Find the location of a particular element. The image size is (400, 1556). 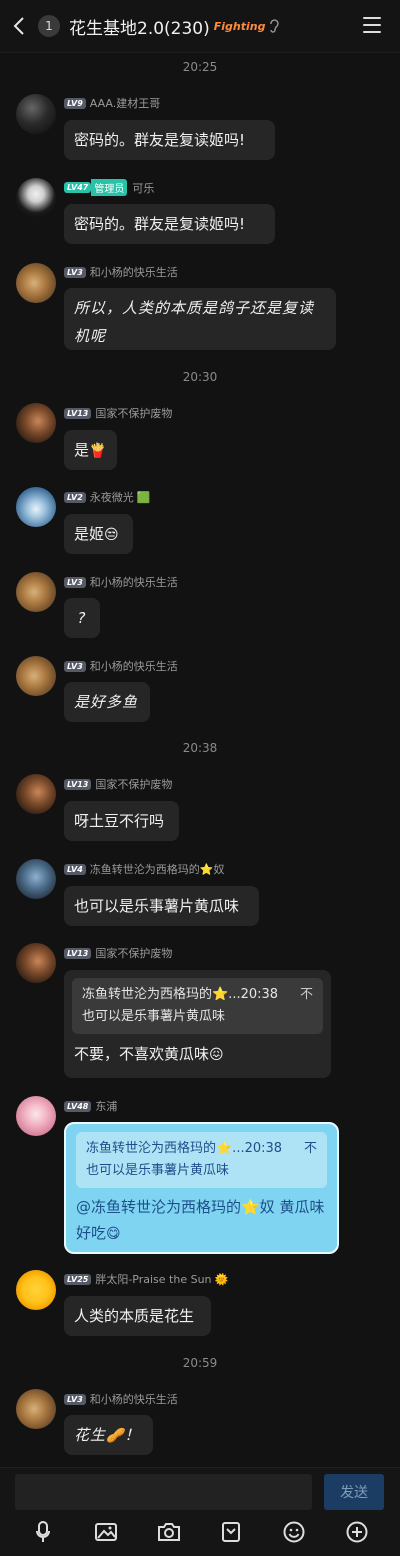

quote-body: 也可以是乐事薯片黄瓜味 is located at coordinates (154, 1016).